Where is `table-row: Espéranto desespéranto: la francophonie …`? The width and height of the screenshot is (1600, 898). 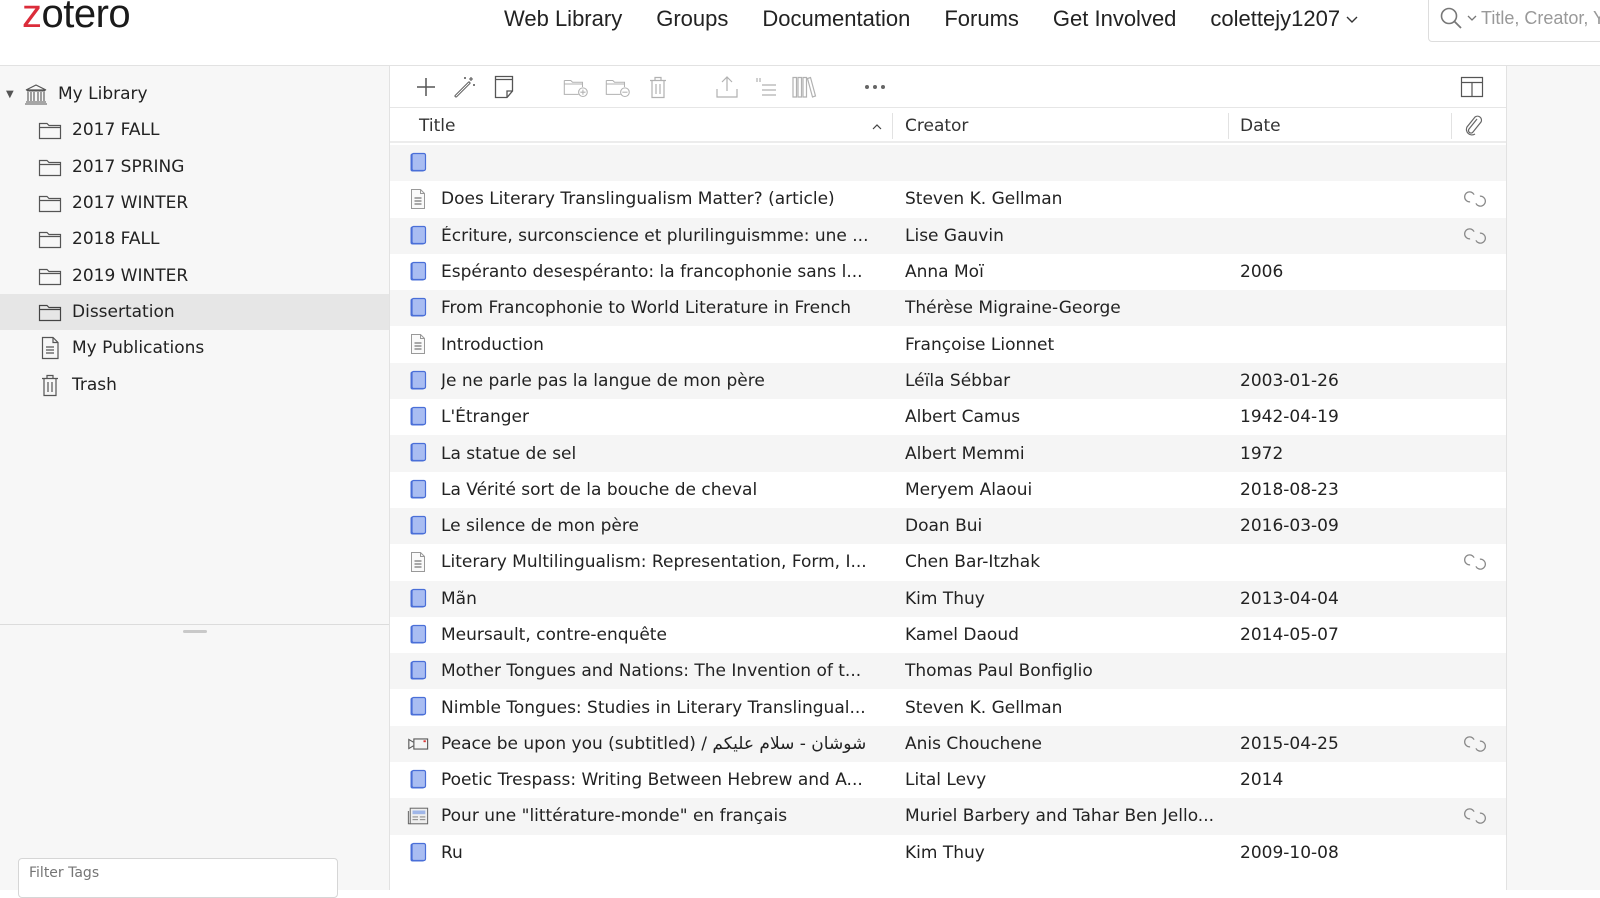 table-row: Espéranto desespéranto: la francophonie … is located at coordinates (948, 272).